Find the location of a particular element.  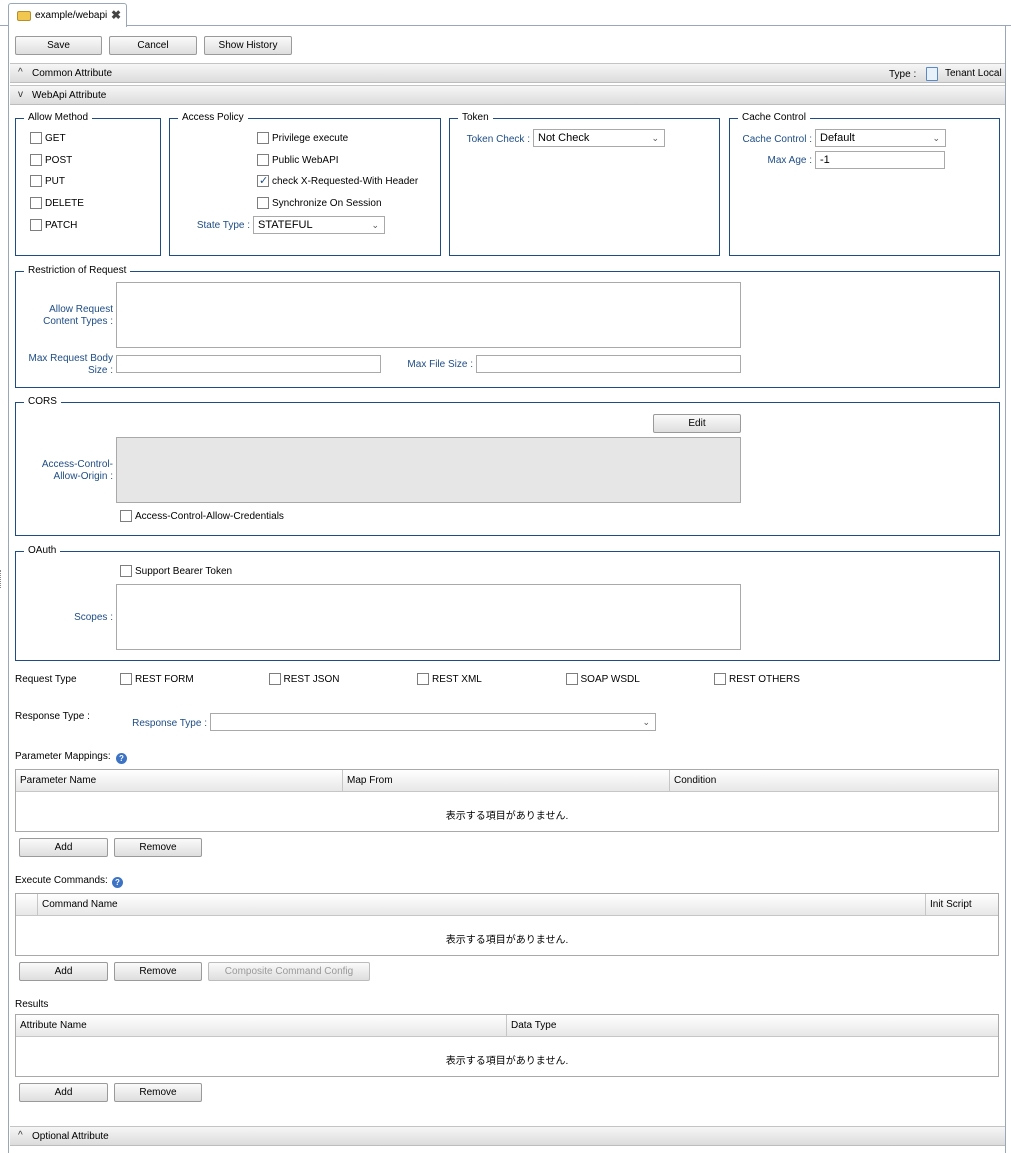

allow-credentials-checkbox is located at coordinates (126, 516).